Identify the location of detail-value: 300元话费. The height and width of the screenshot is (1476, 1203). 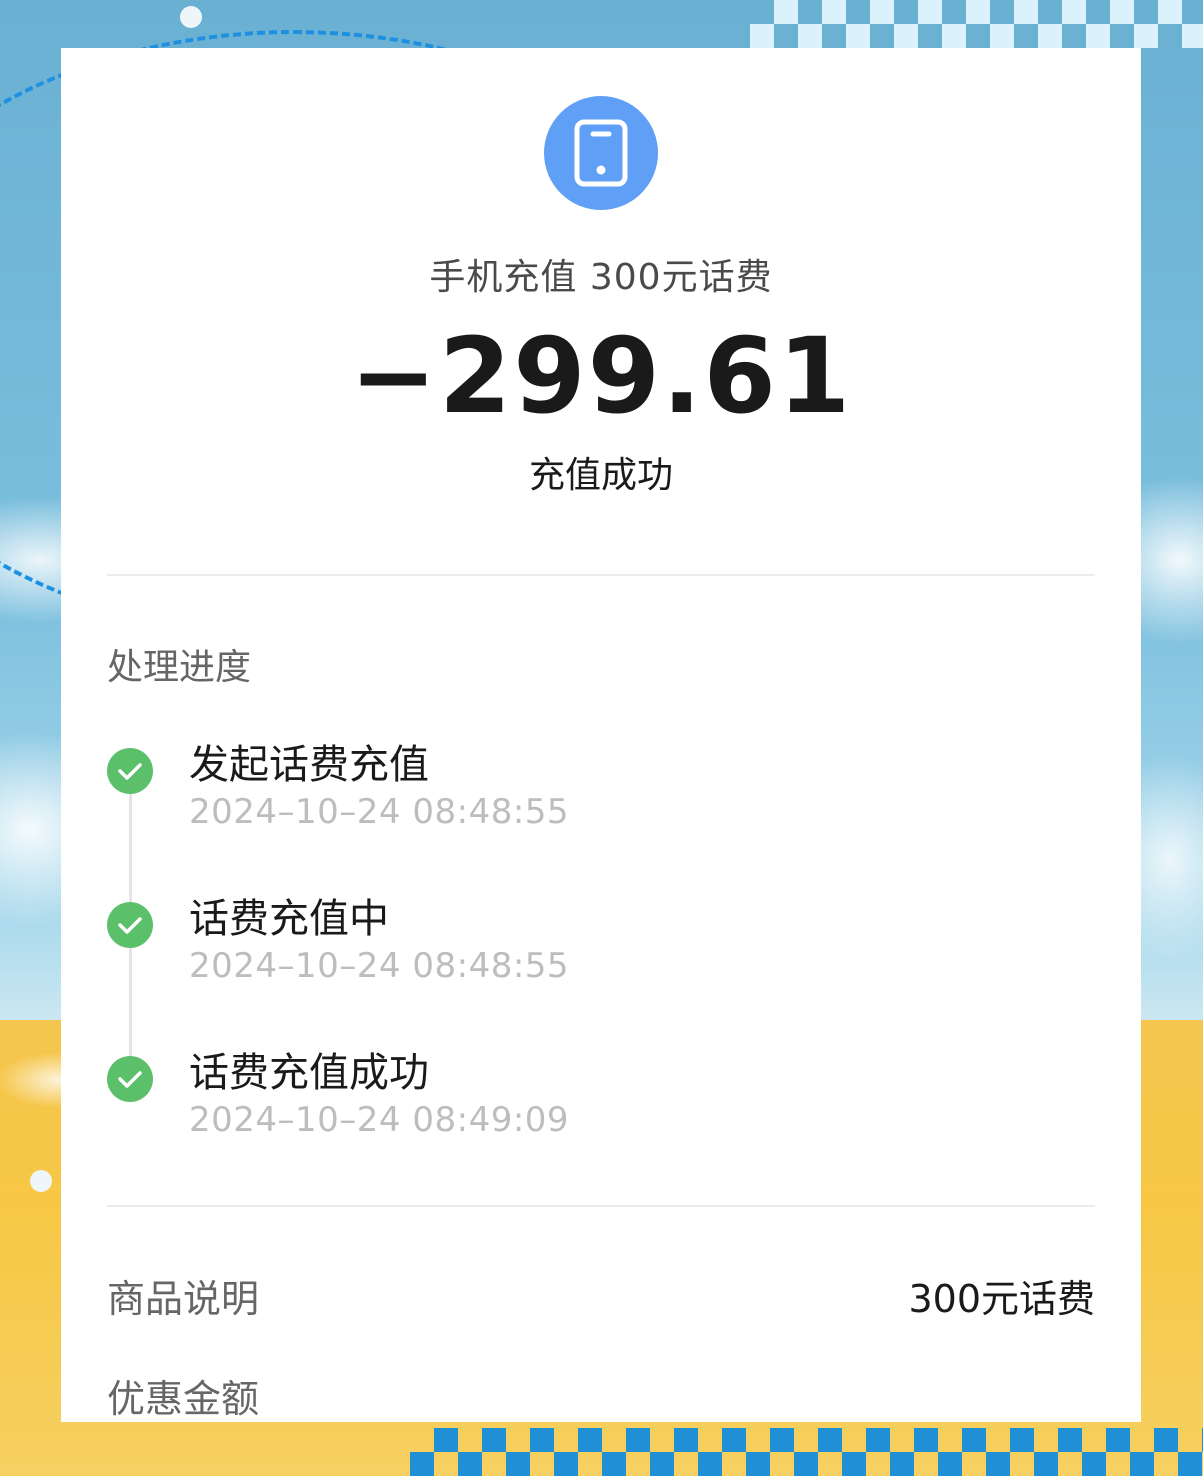
(1001, 1299).